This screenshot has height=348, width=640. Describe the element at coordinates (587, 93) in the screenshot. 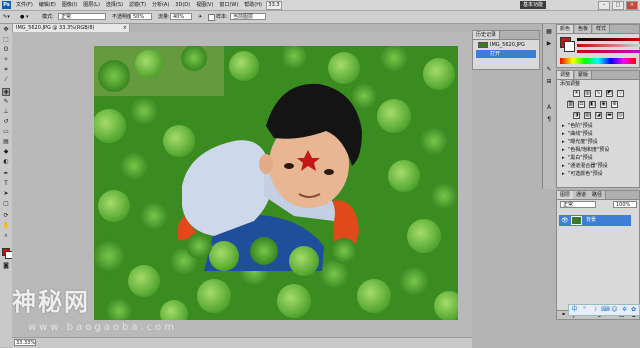

I see `levels-icon: ▥` at that location.